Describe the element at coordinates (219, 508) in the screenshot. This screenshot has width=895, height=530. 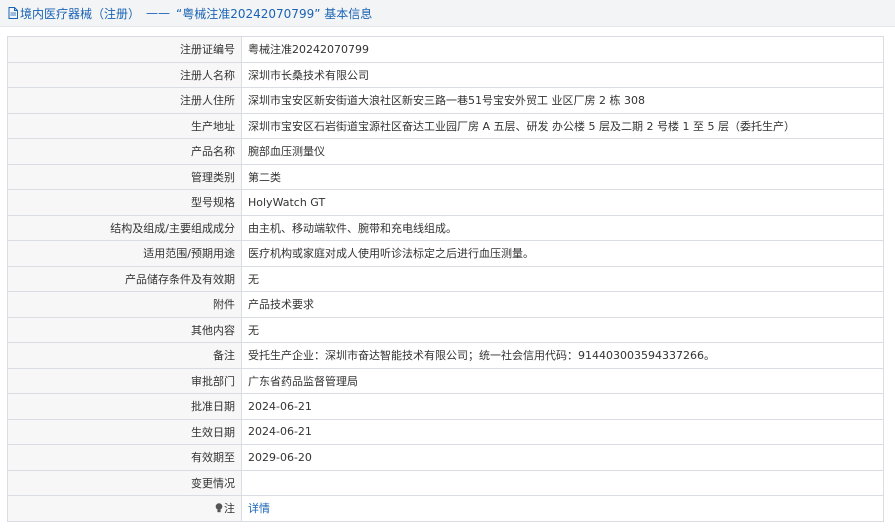
I see `lightbulb-icon` at that location.